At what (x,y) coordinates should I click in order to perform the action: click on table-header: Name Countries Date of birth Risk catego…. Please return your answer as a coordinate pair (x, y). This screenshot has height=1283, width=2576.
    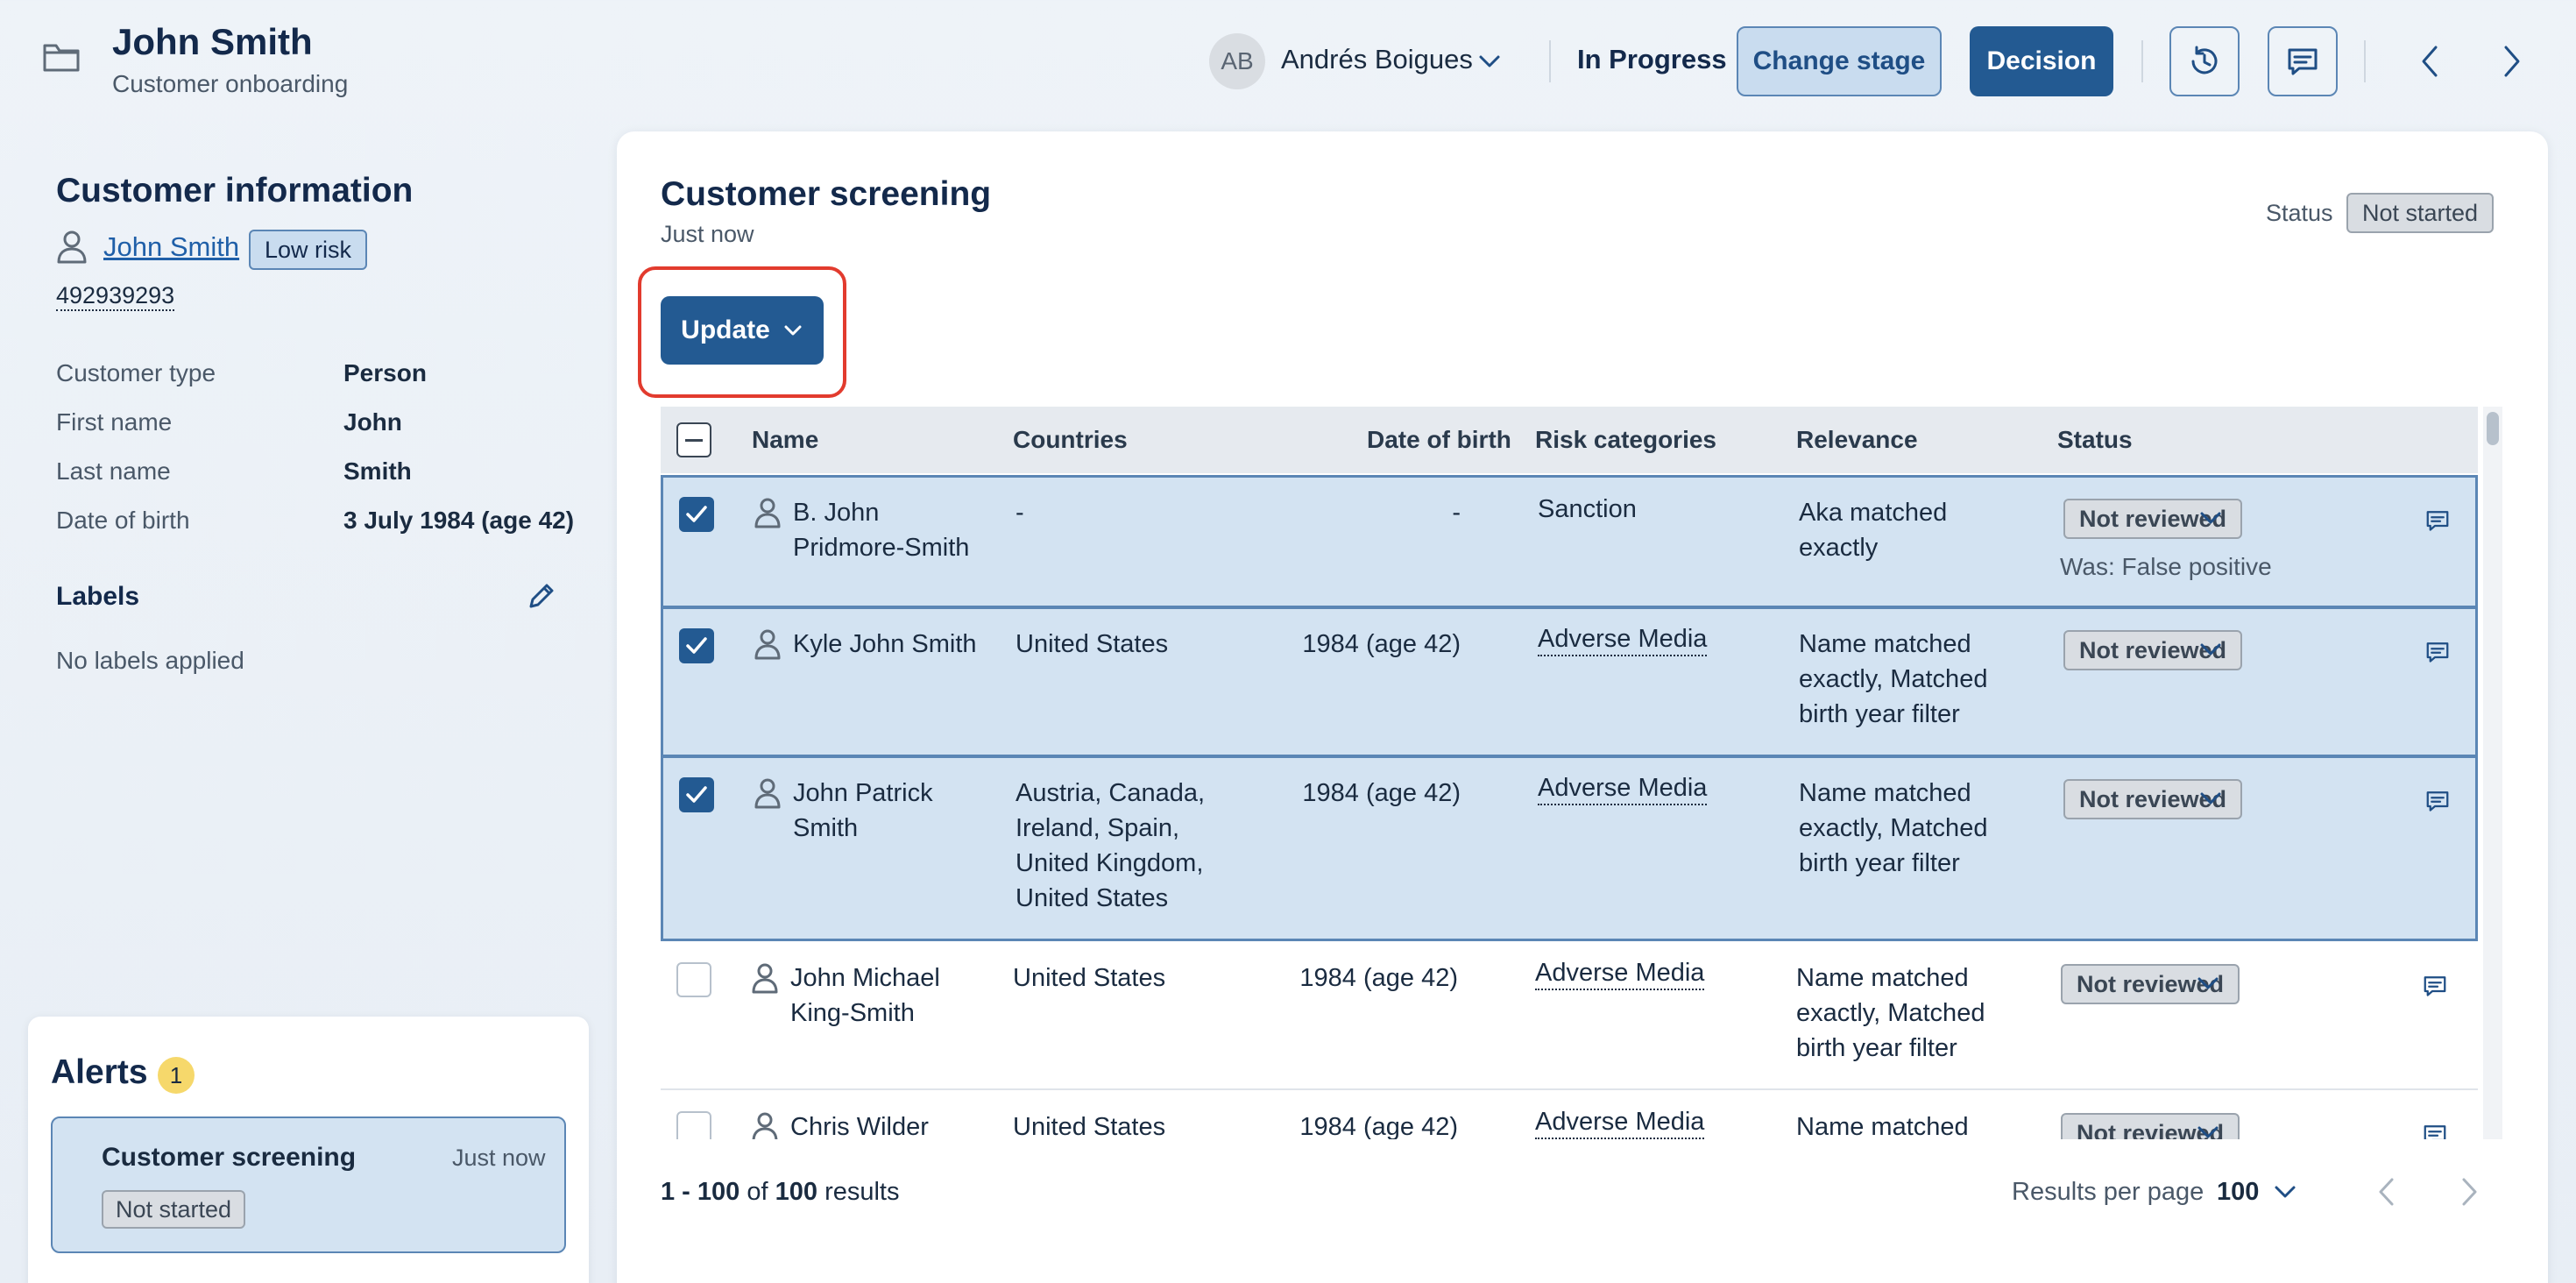
    Looking at the image, I should click on (1569, 440).